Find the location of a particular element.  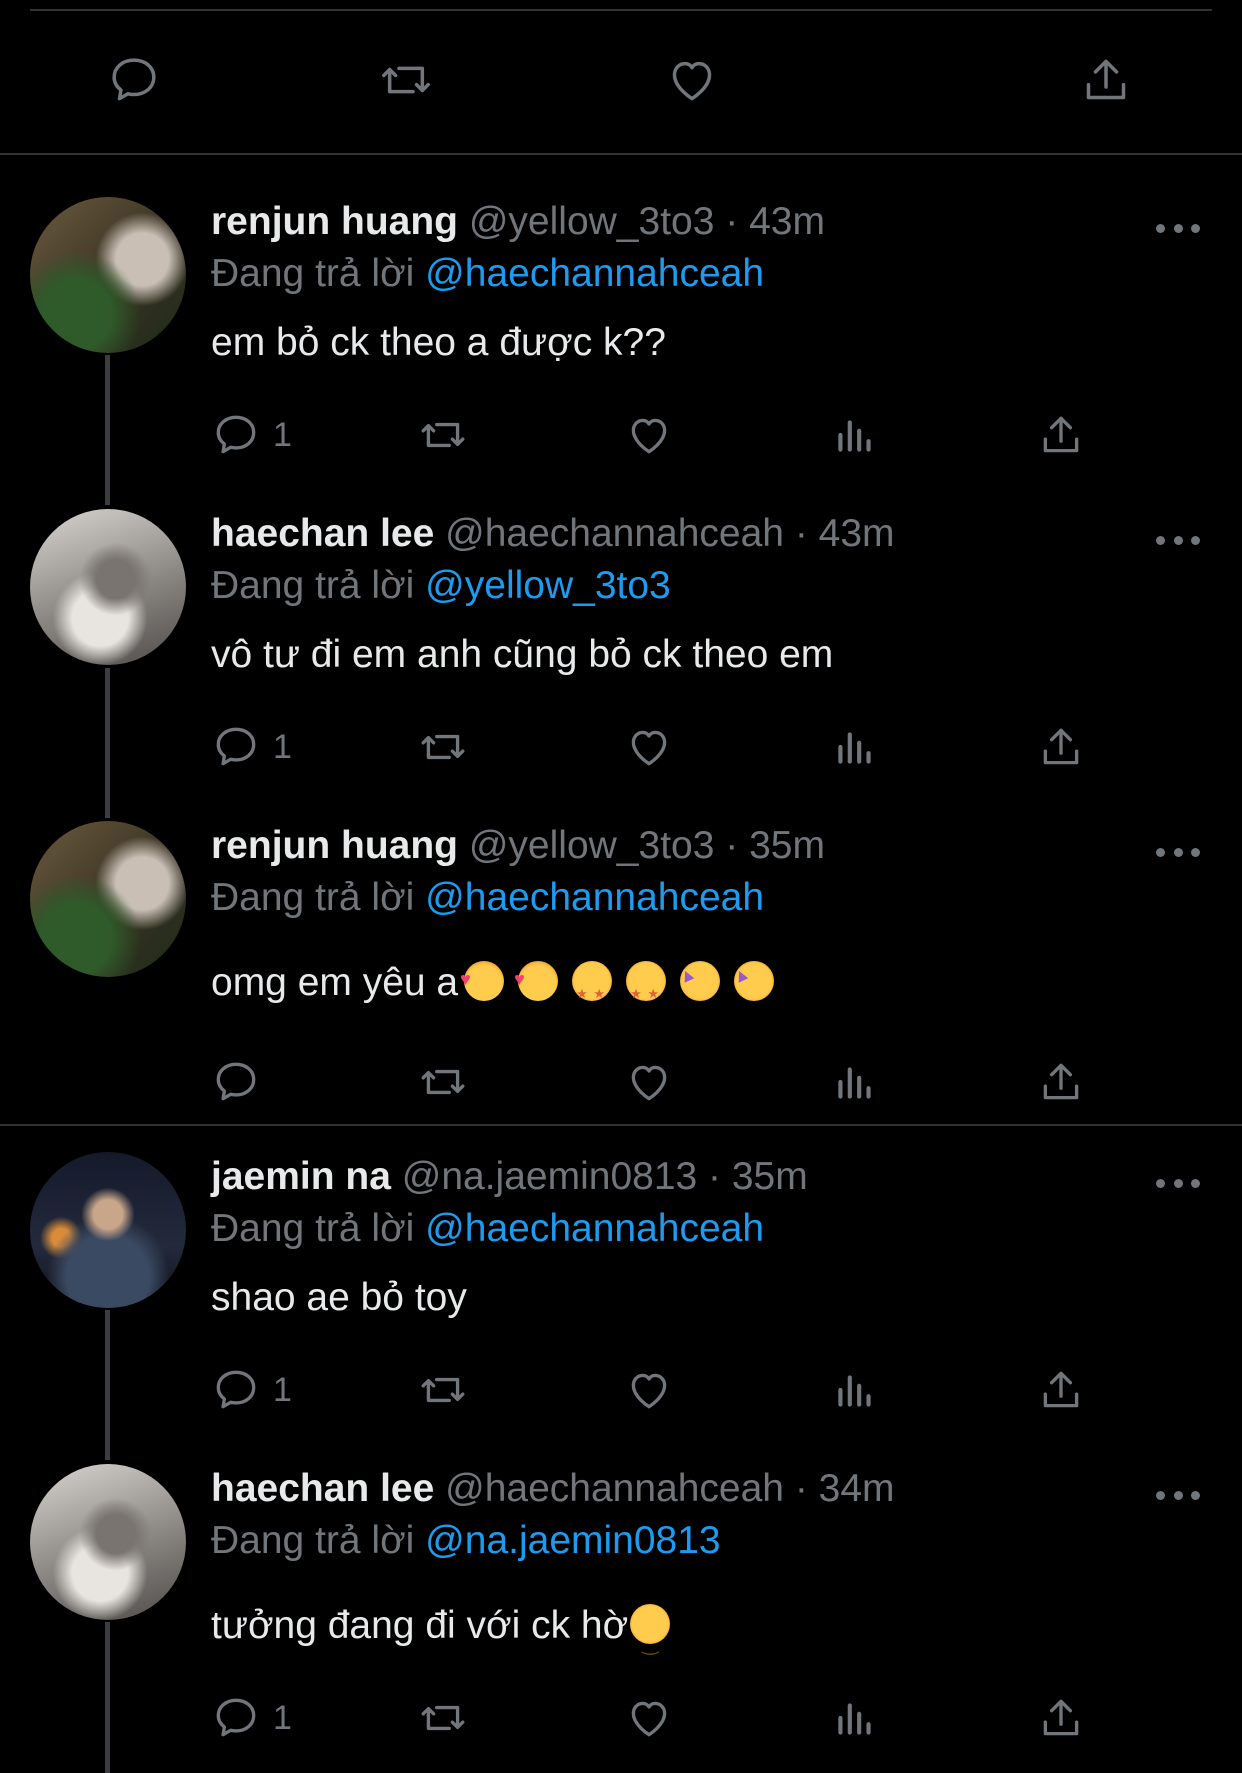

reply-button is located at coordinates (242, 1082).